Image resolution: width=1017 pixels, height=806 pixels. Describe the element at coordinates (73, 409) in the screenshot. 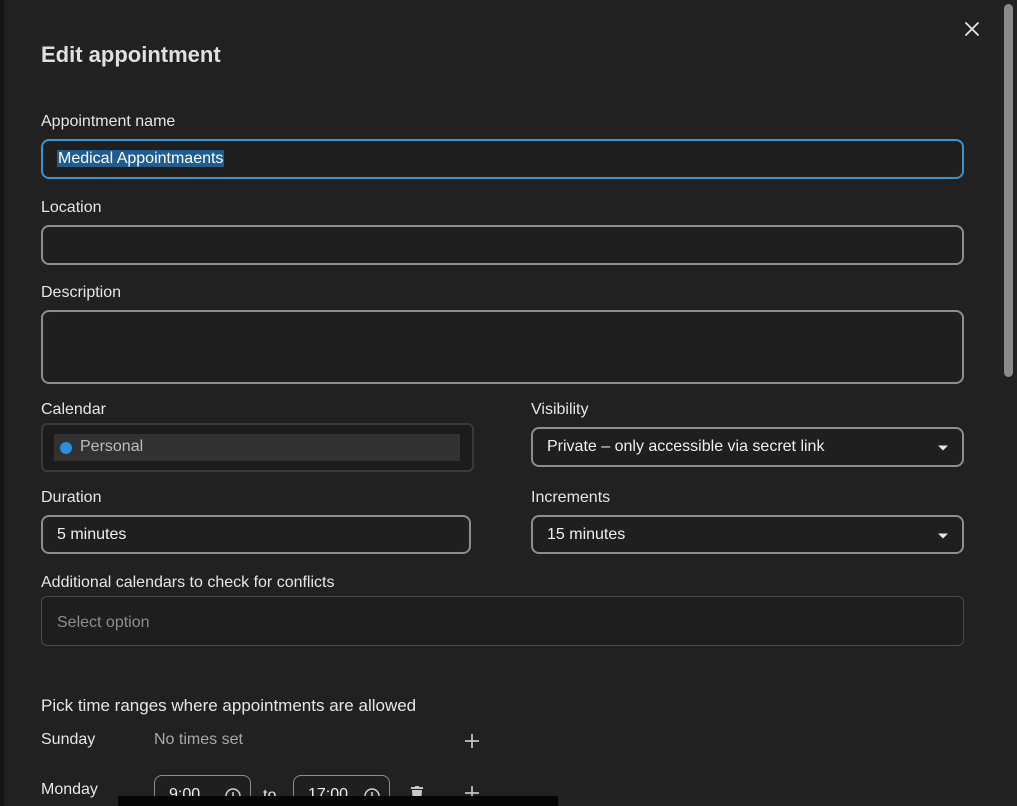

I see `calendar-label: Calendar` at that location.